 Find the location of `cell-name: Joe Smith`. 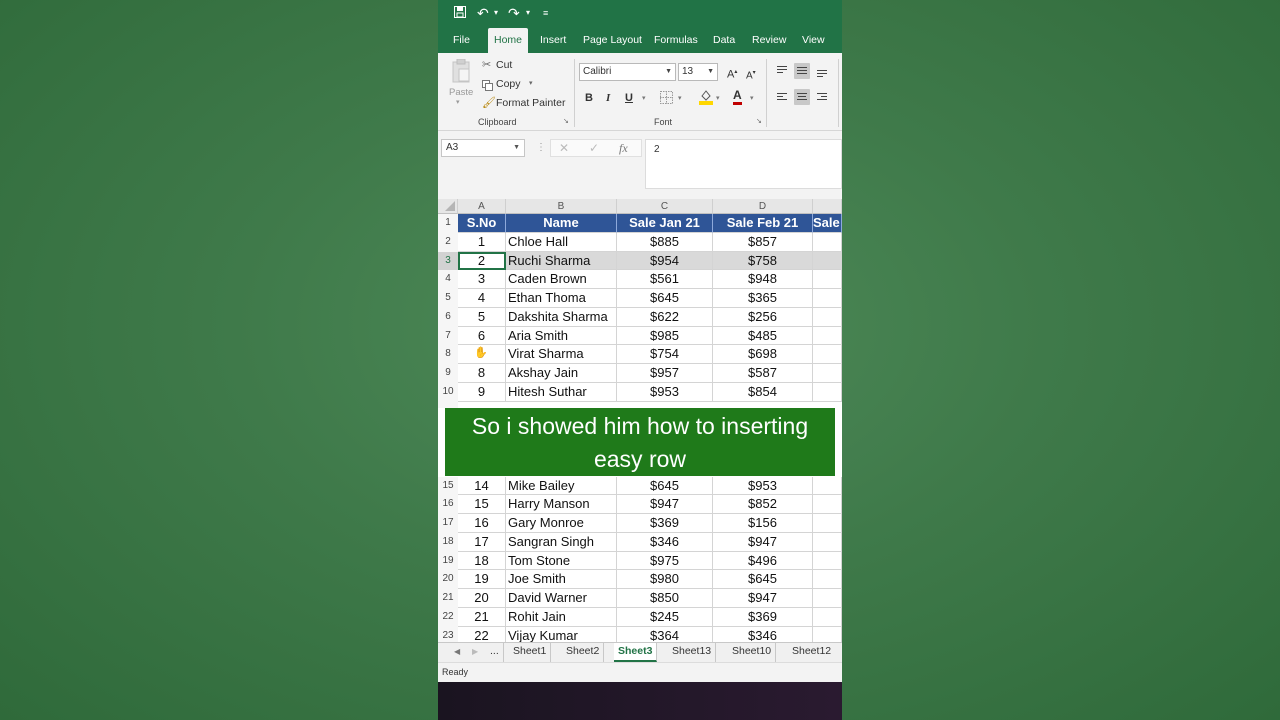

cell-name: Joe Smith is located at coordinates (561, 579).